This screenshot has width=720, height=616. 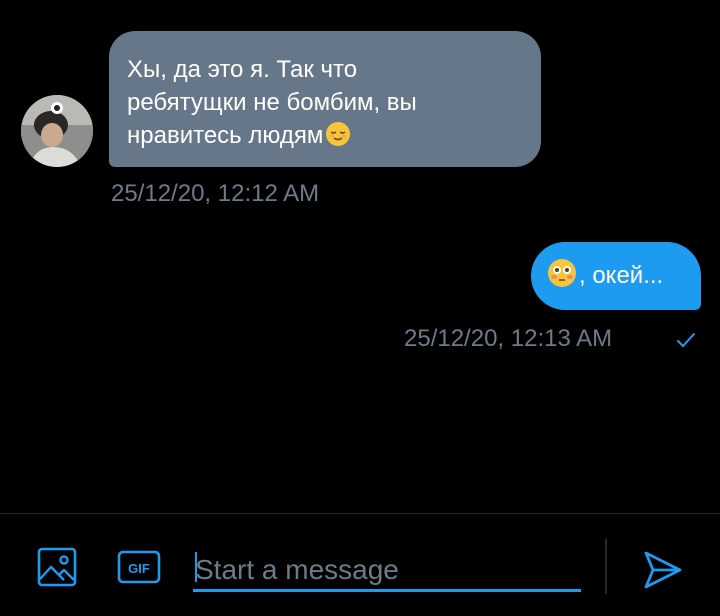 I want to click on gif-label: GIF, so click(x=139, y=568).